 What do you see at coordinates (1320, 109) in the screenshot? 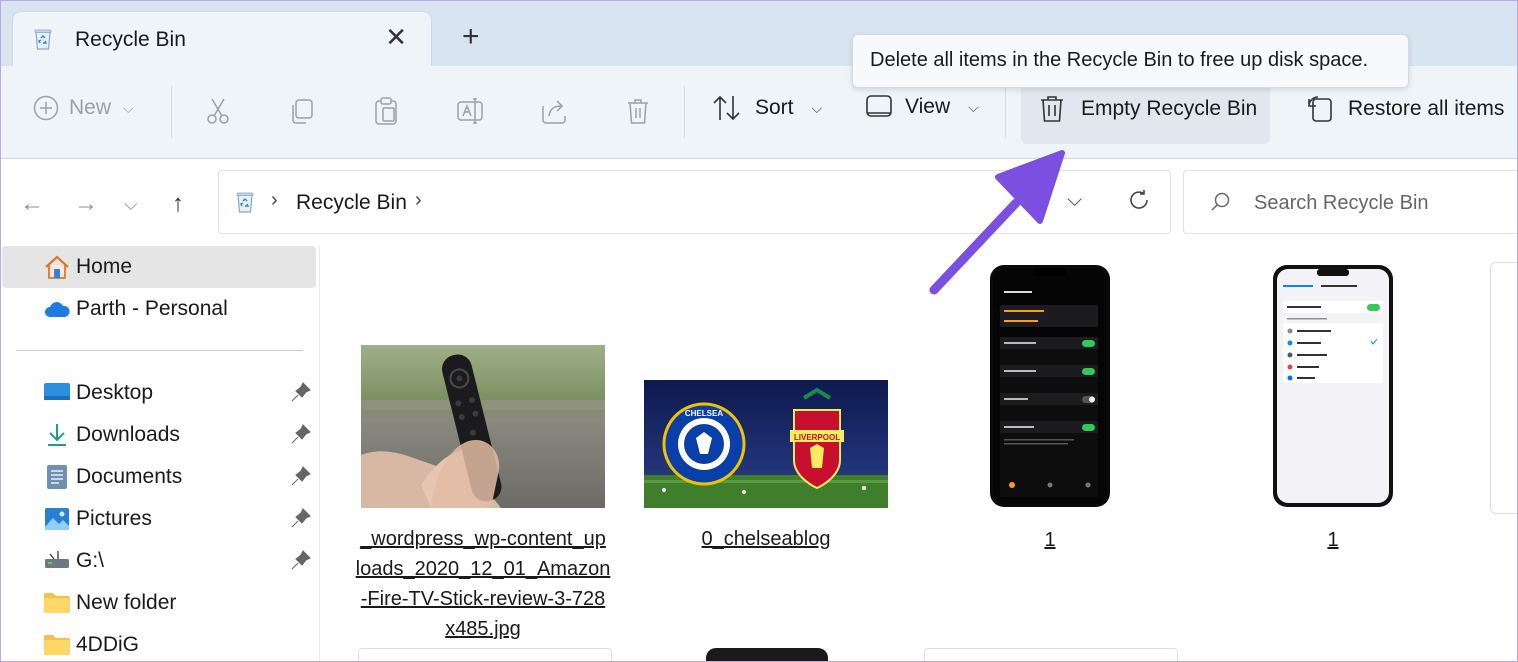
I see `restore-icon` at bounding box center [1320, 109].